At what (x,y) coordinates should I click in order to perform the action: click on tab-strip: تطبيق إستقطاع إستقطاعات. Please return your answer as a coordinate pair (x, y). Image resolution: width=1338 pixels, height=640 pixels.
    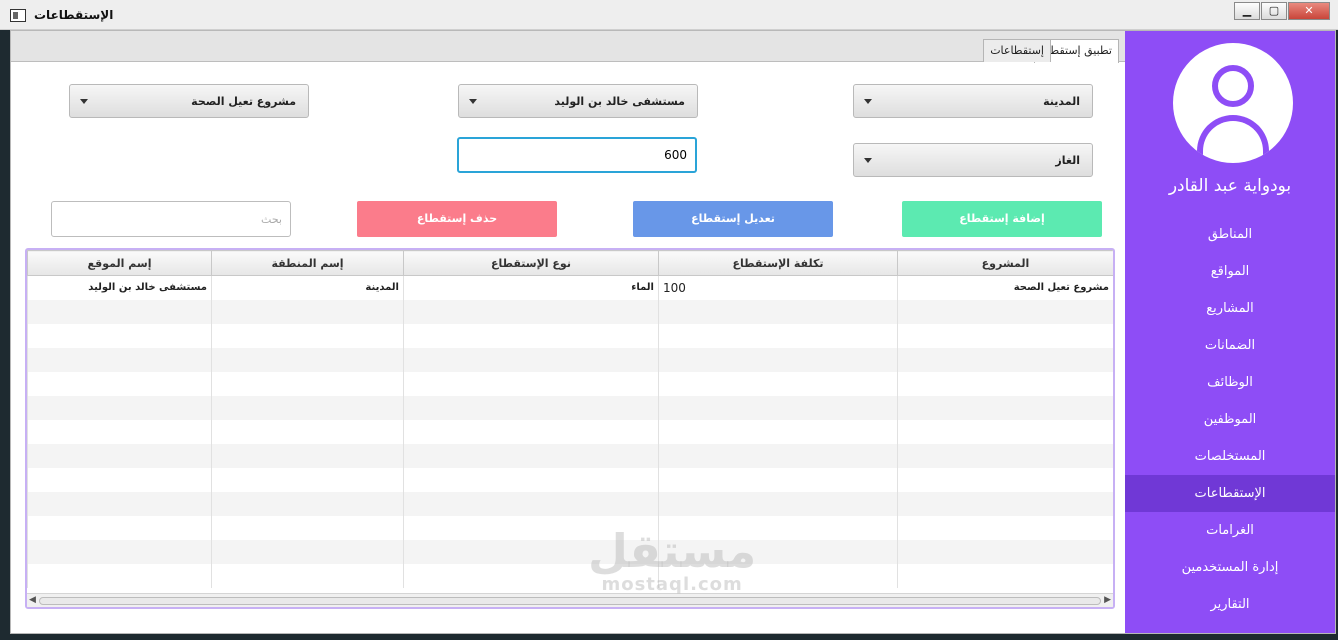
    Looking at the image, I should click on (568, 47).